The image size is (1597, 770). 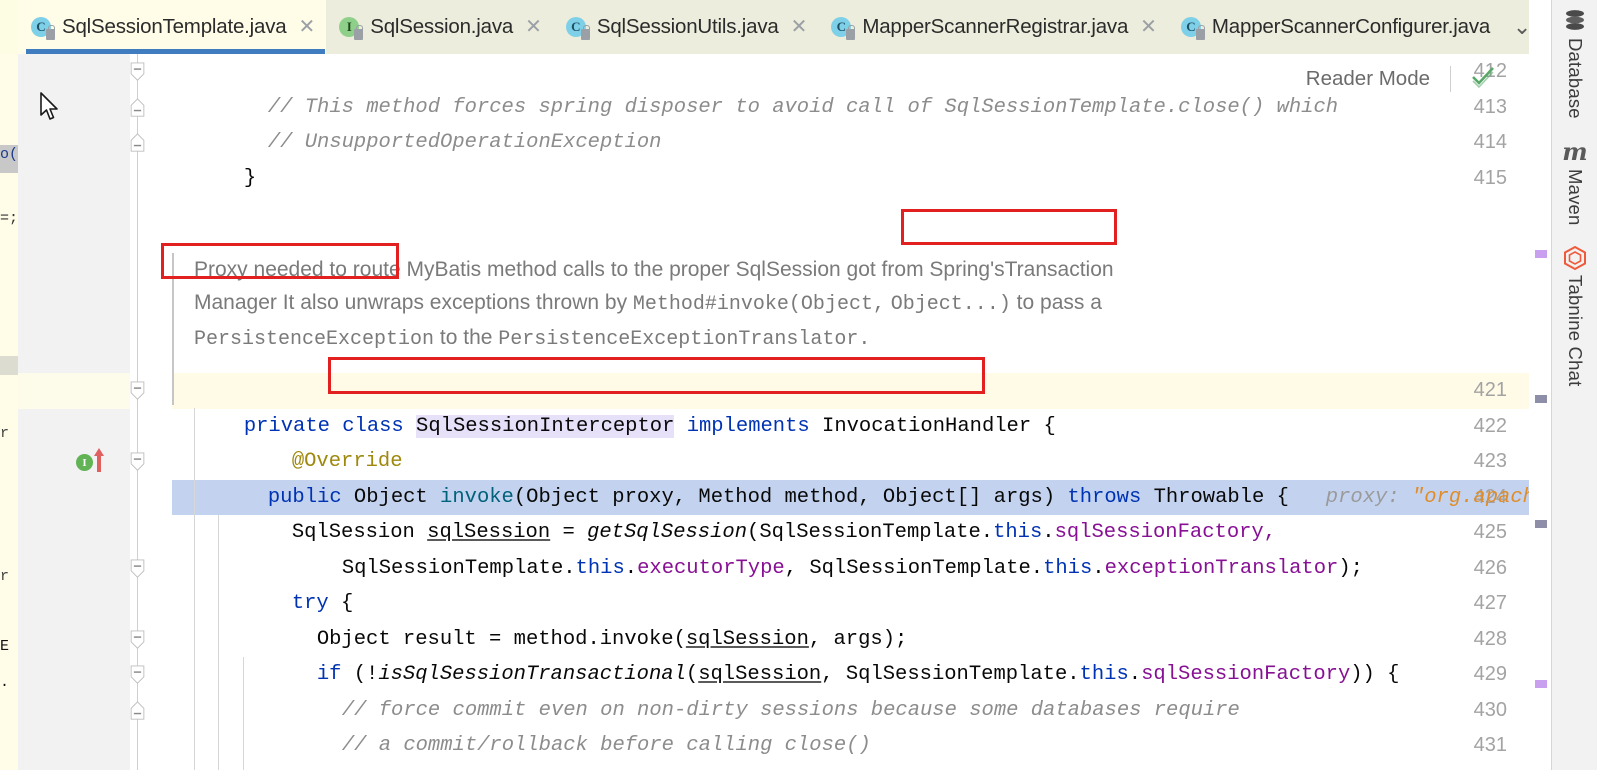 I want to click on editor-tab-sqlsessionutils: C SqlSessionUtils.java ✕, so click(x=686, y=27).